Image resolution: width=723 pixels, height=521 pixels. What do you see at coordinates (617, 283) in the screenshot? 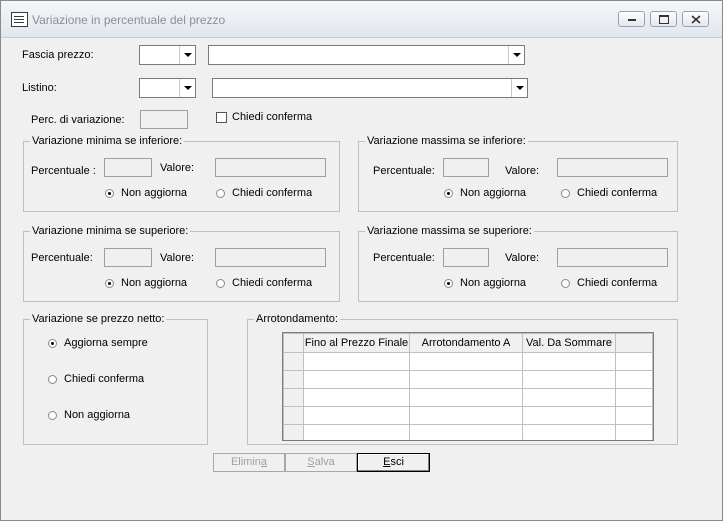
I see `max-superiore-chiedi-conferma-label: Chiedi conferma` at bounding box center [617, 283].